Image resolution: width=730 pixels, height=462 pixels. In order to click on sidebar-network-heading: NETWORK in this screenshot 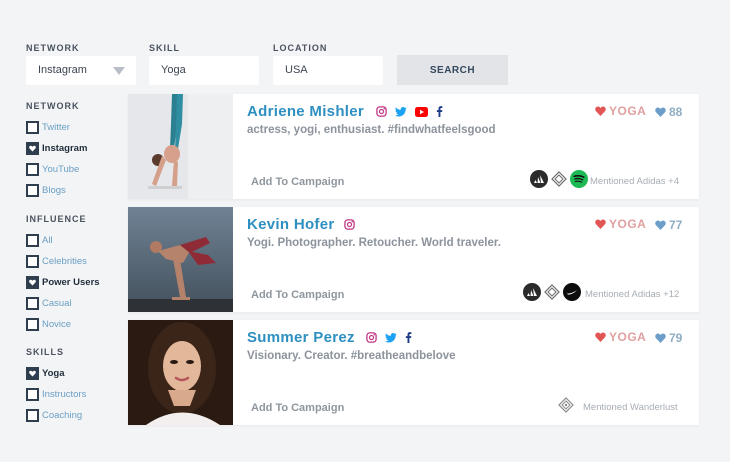, I will do `click(53, 106)`.